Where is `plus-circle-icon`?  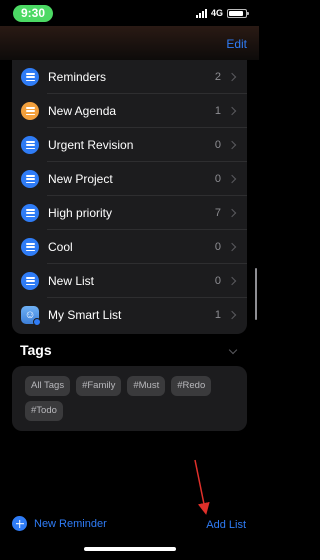
plus-circle-icon is located at coordinates (19, 523).